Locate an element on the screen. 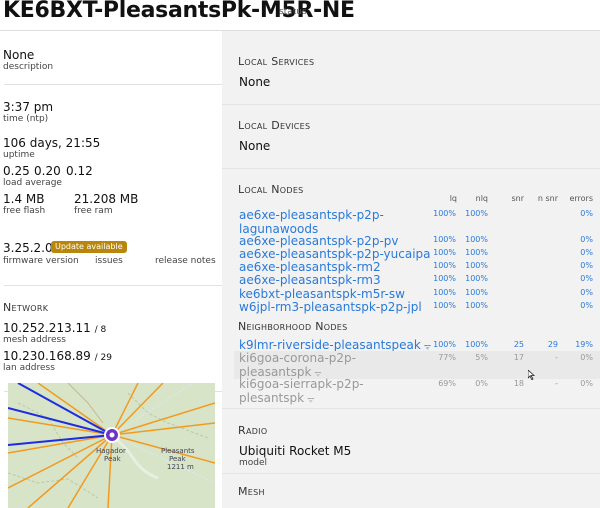 The width and height of the screenshot is (600, 508). node-map: Hagador Peak Pleasants Peak 1211 m is located at coordinates (111, 445).